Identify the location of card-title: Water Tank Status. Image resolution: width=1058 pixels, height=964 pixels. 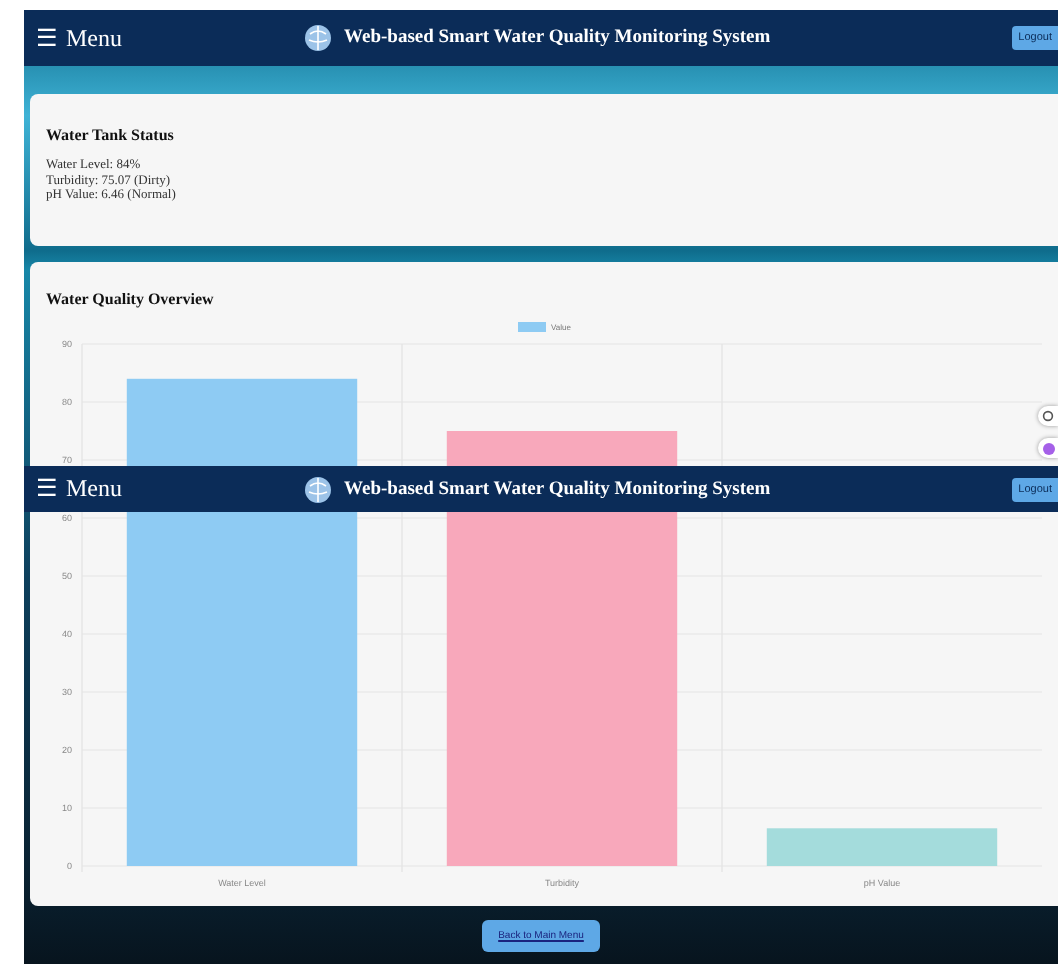
(111, 135).